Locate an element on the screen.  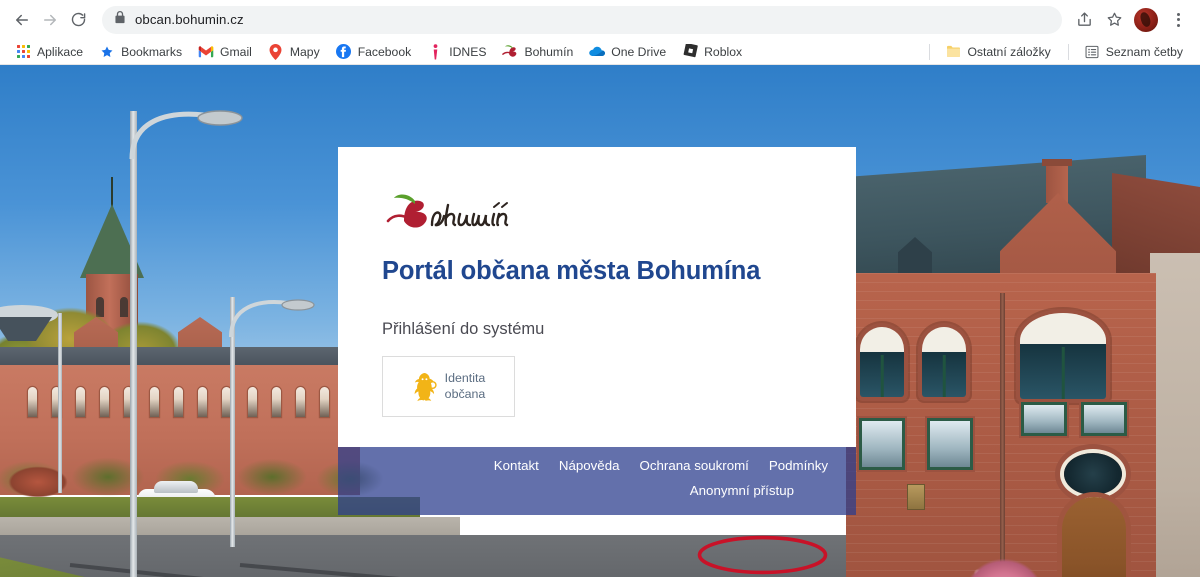
bookmark-gmail: Gmail is located at coordinates (225, 52).